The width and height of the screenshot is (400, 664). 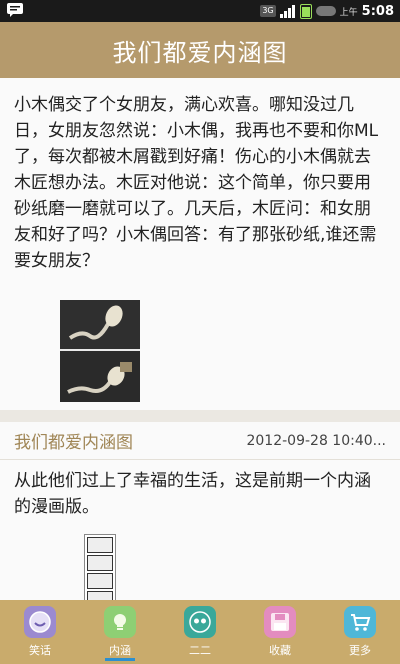 I want to click on tab-label: 收藏, so click(x=280, y=650).